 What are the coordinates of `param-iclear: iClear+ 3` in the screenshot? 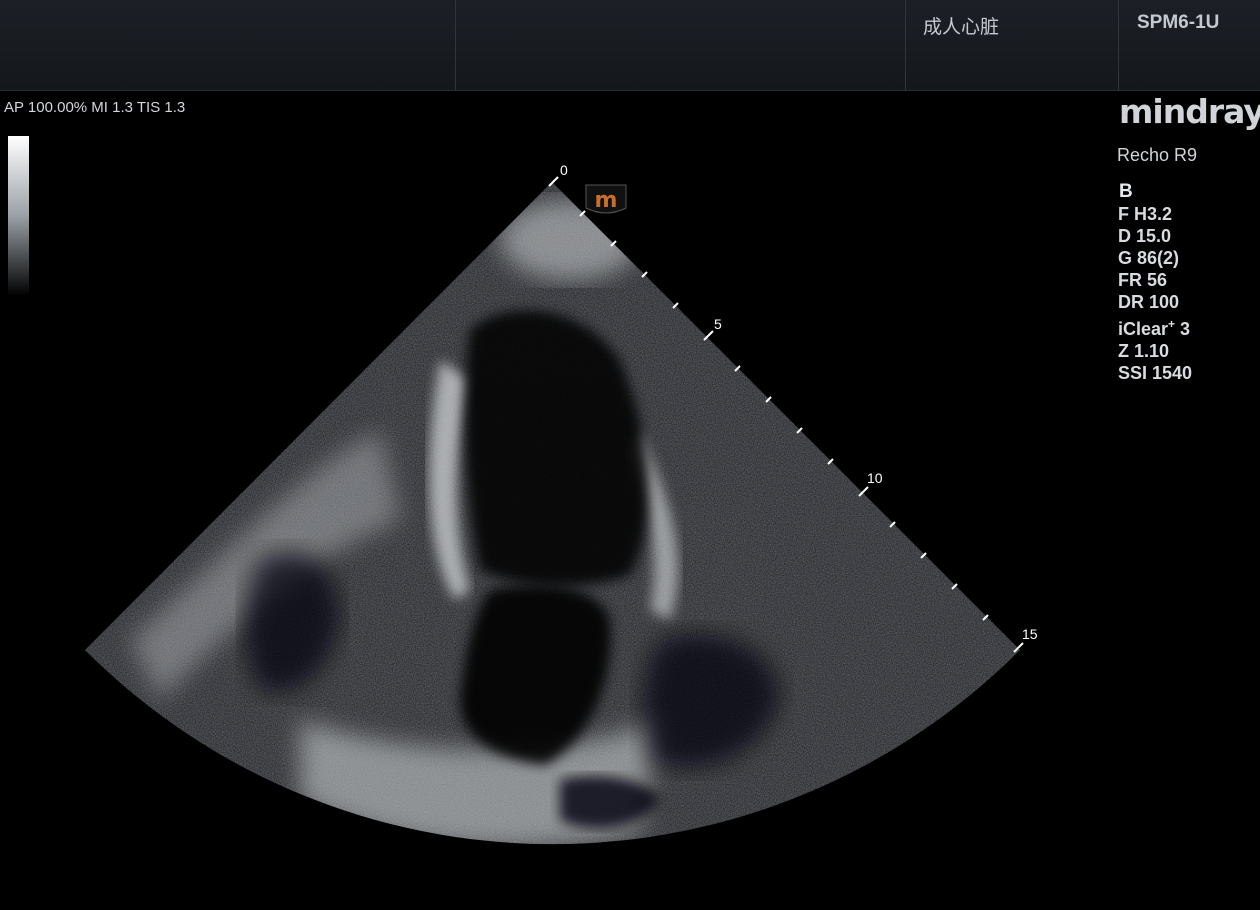 It's located at (1155, 326).